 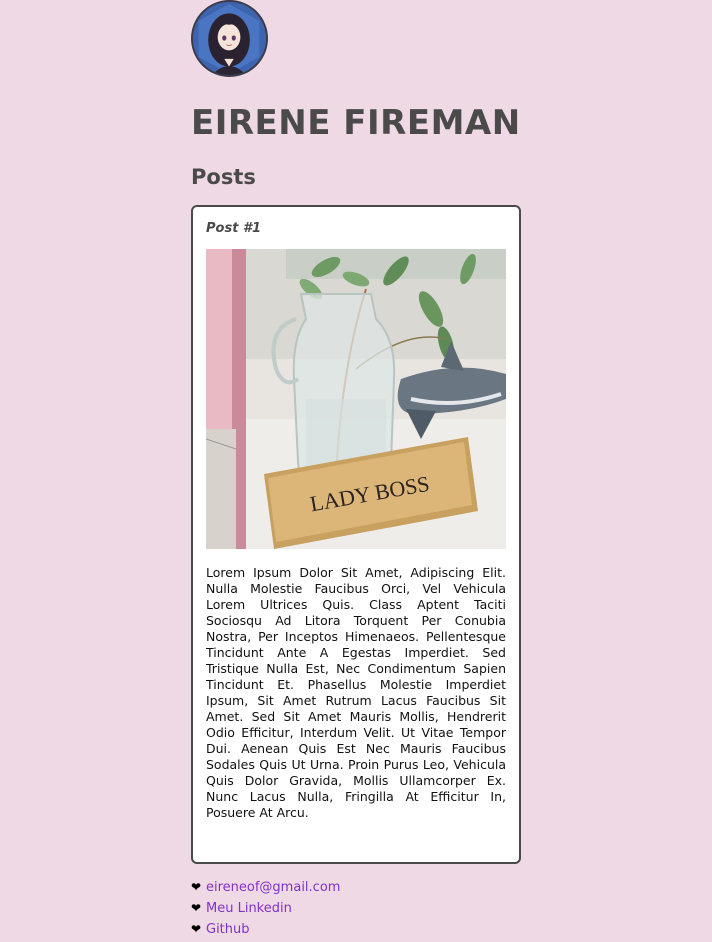 I want to click on posts-heading: Posts, so click(x=223, y=177).